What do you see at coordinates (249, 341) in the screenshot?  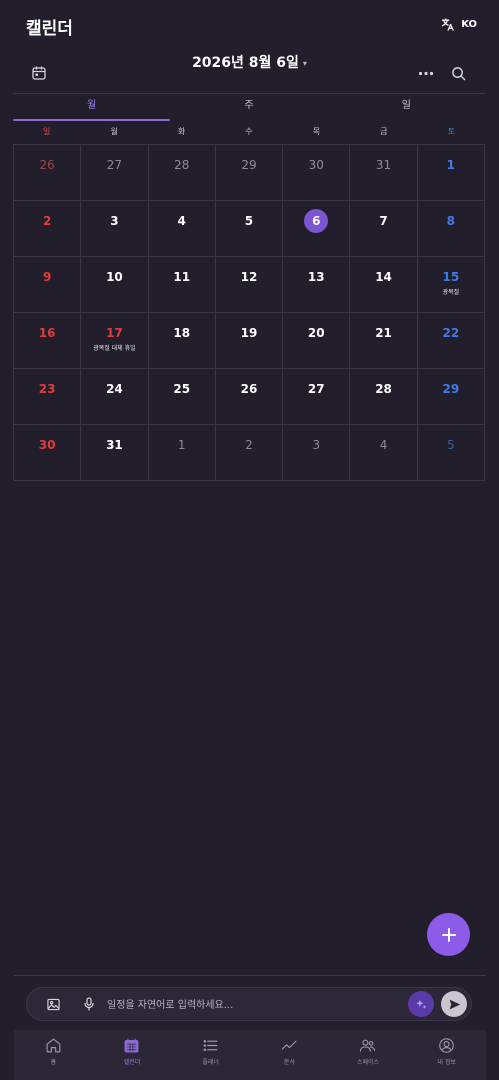 I see `calendar-day: 19` at bounding box center [249, 341].